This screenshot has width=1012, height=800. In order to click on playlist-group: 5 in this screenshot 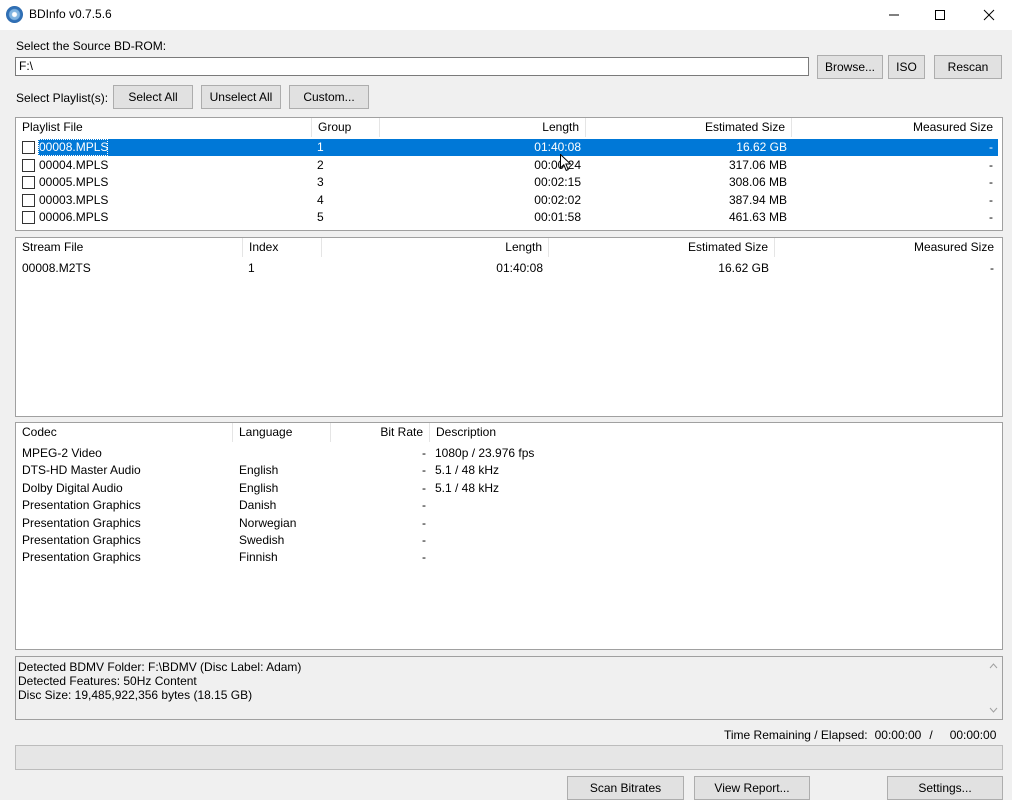, I will do `click(320, 217)`.